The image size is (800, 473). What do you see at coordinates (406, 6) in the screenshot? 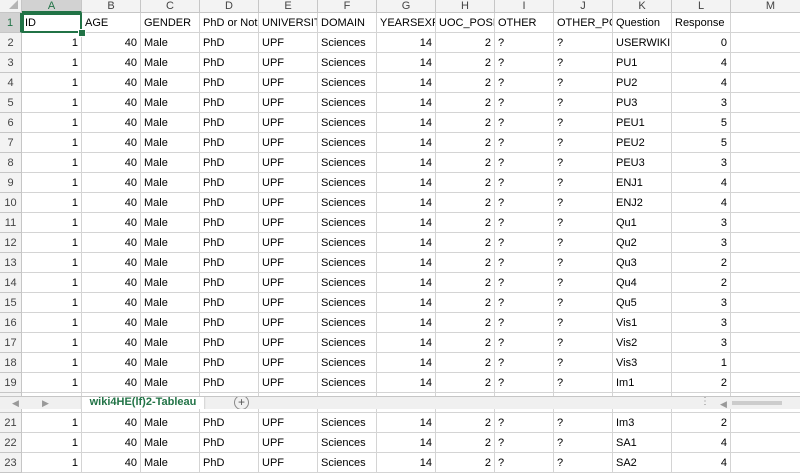
I see `column-header-g: G` at bounding box center [406, 6].